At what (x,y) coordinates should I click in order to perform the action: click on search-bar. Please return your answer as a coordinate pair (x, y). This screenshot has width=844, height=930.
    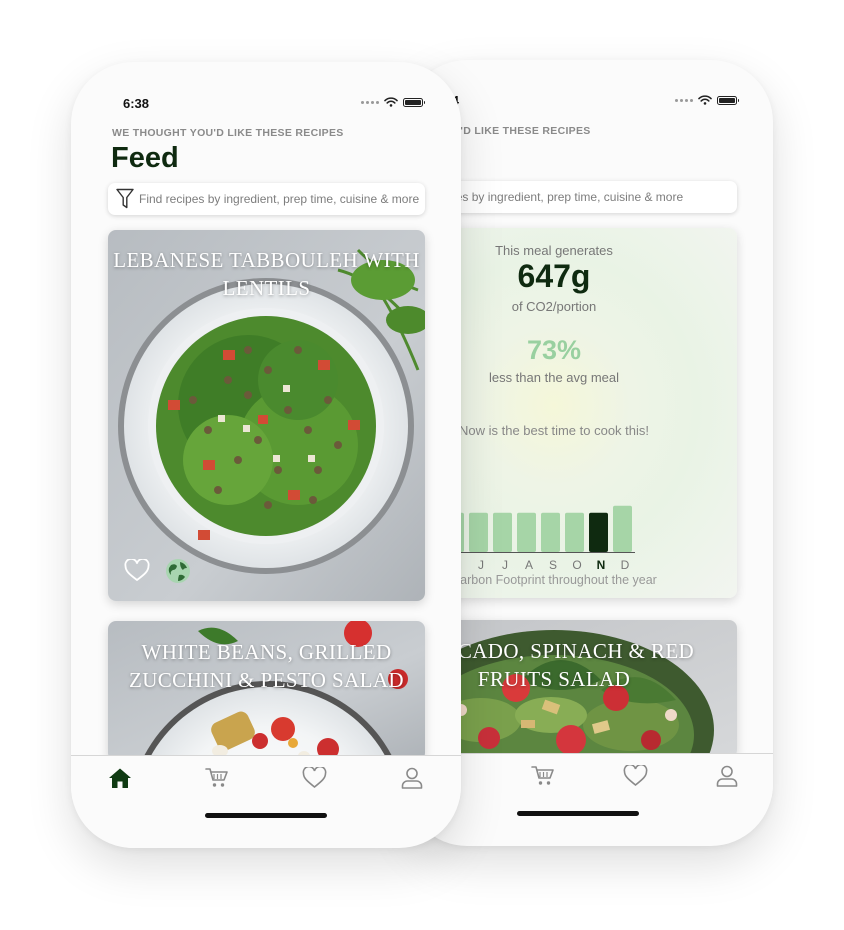
    Looking at the image, I should click on (266, 199).